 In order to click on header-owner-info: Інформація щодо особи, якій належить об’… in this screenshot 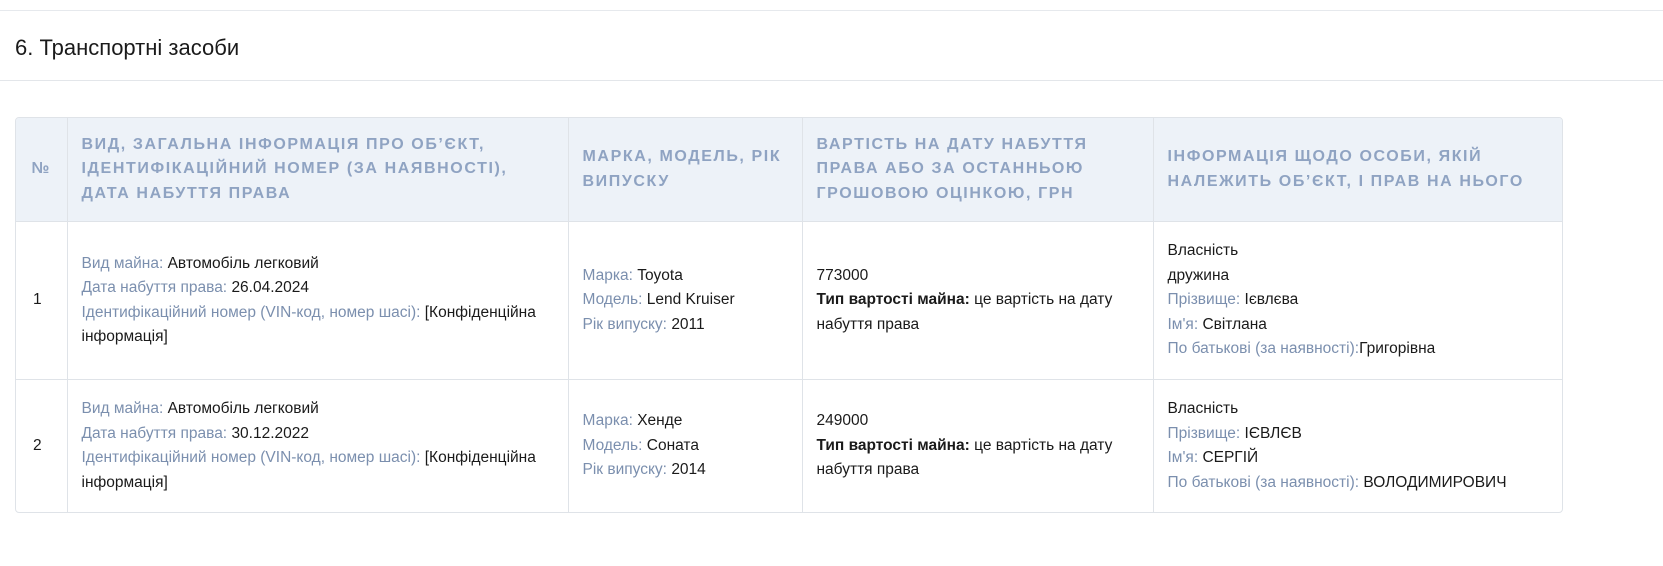, I will do `click(1357, 170)`.